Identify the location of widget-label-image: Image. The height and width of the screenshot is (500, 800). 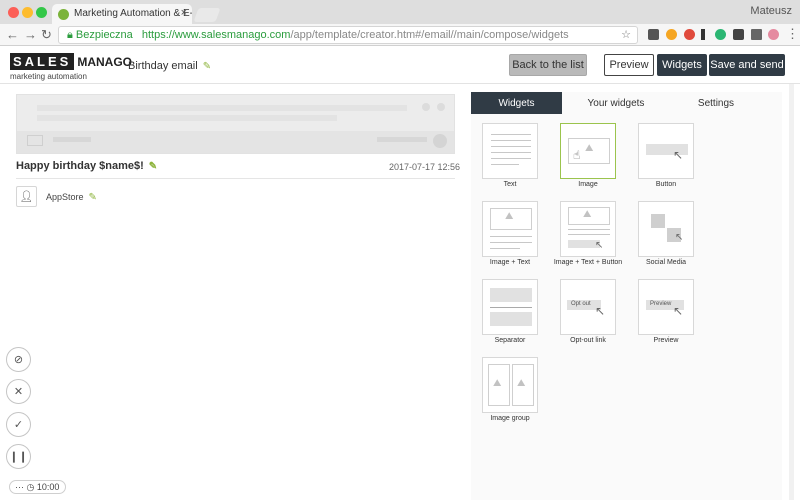
(588, 184).